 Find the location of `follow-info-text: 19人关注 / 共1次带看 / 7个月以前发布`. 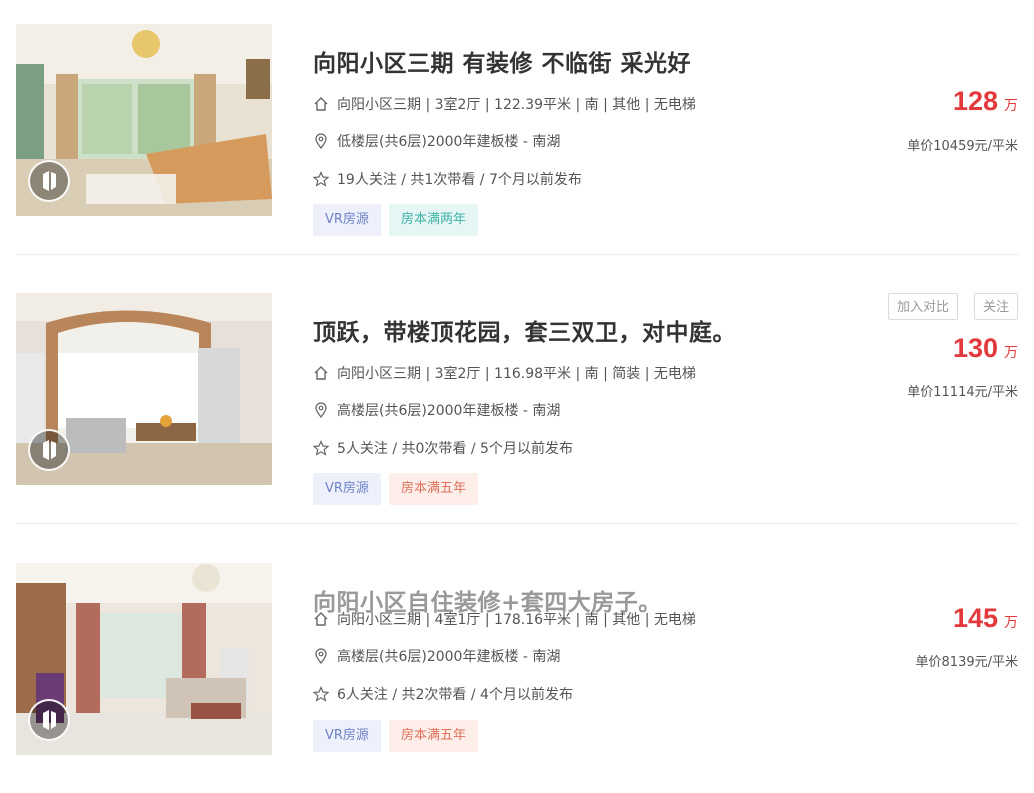

follow-info-text: 19人关注 / 共1次带看 / 7个月以前发布 is located at coordinates (459, 180).